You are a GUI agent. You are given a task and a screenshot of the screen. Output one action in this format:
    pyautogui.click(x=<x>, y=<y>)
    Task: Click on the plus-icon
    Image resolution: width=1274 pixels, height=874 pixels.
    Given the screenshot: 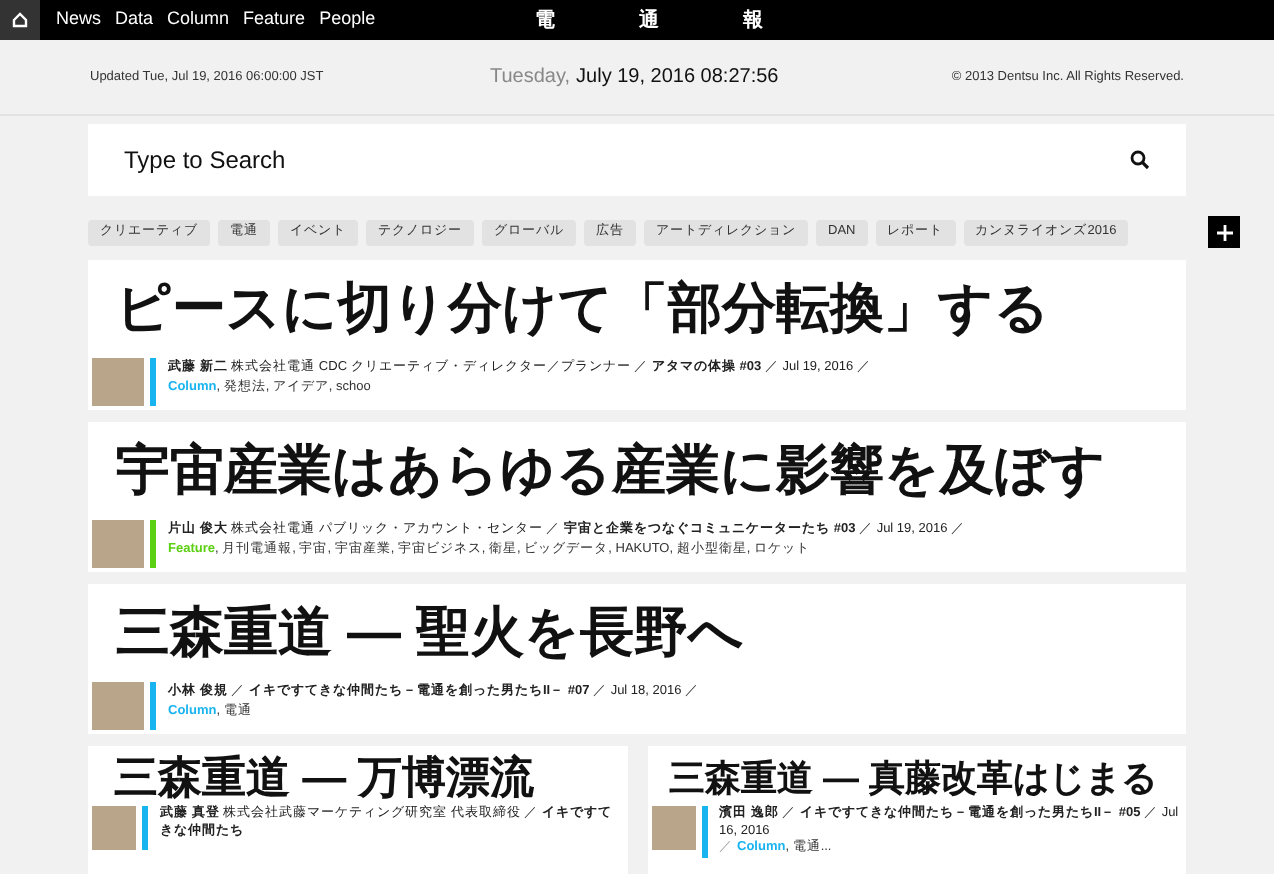 What is the action you would take?
    pyautogui.click(x=1224, y=232)
    